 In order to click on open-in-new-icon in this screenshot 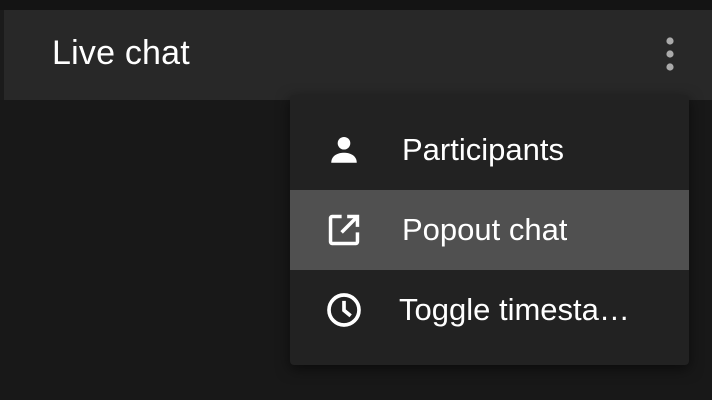, I will do `click(344, 230)`.